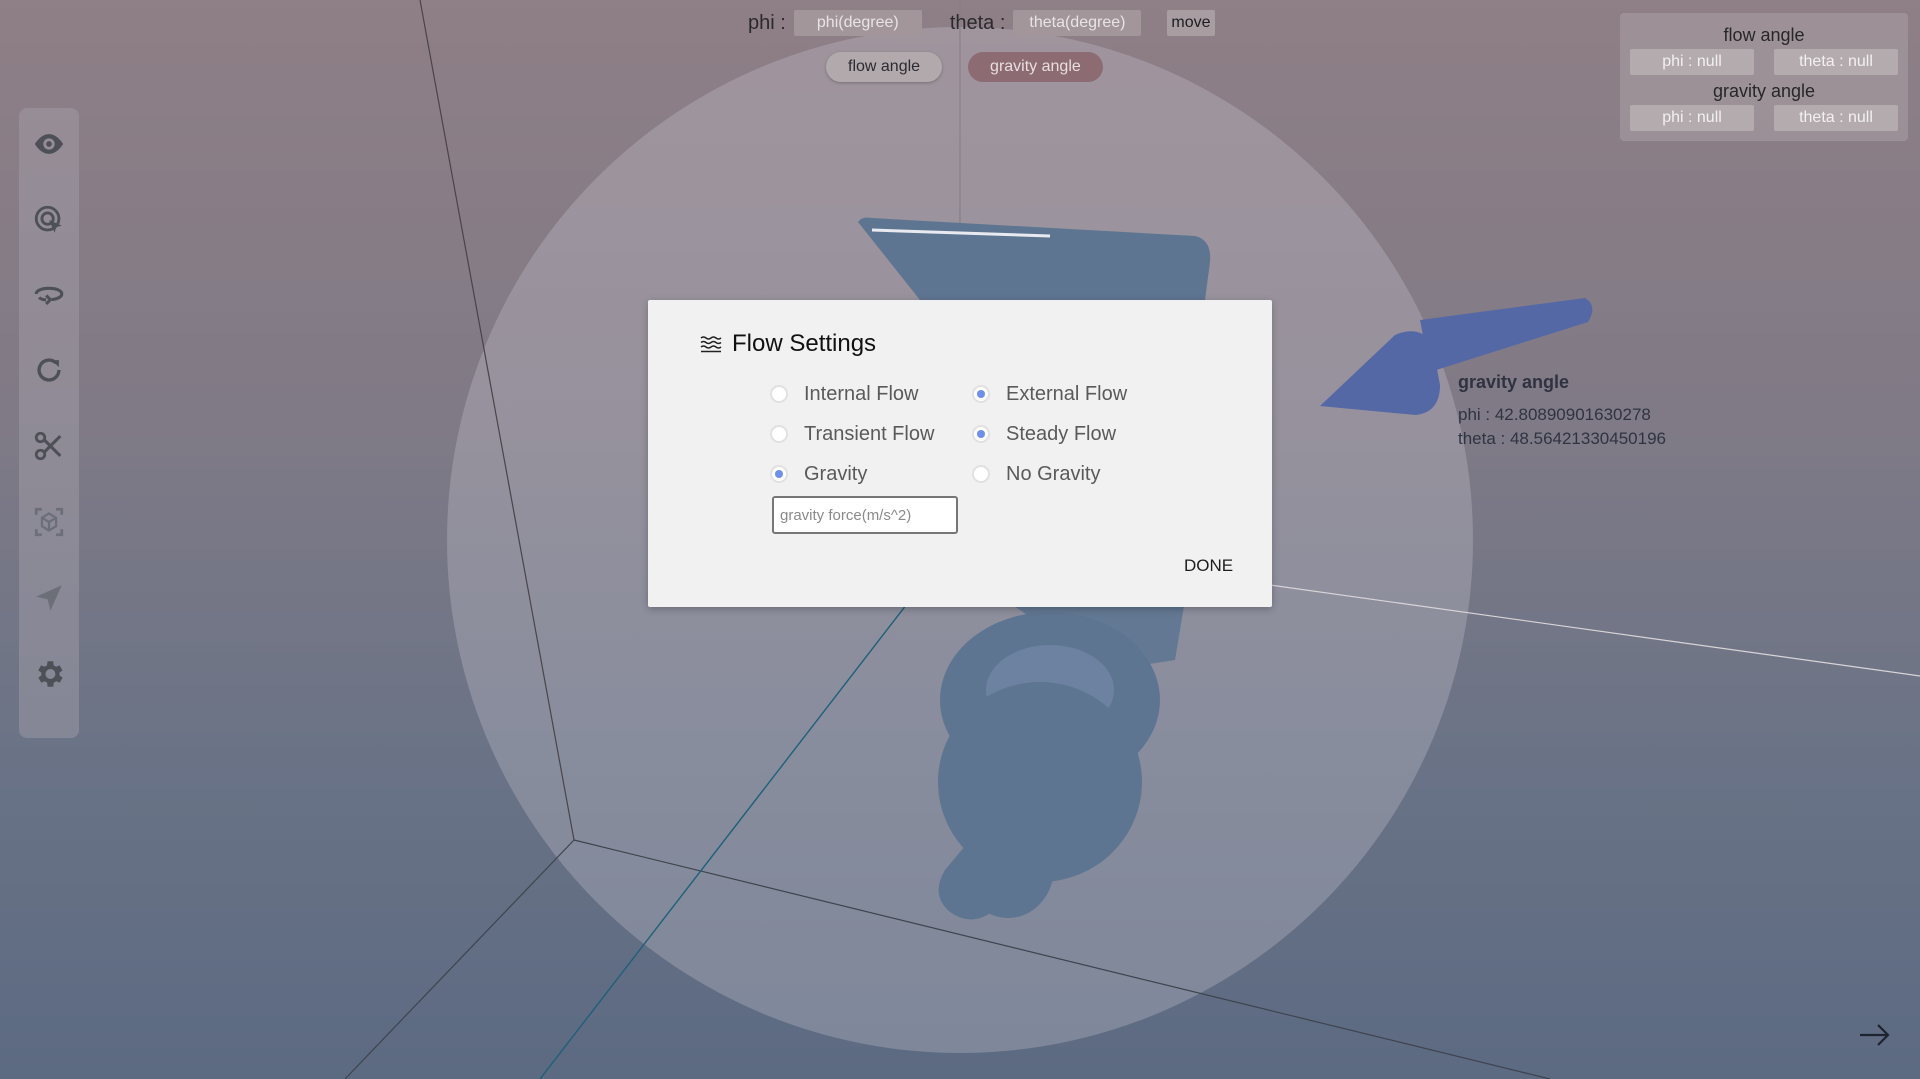 Image resolution: width=1920 pixels, height=1079 pixels. I want to click on gravity-force-input, so click(865, 515).